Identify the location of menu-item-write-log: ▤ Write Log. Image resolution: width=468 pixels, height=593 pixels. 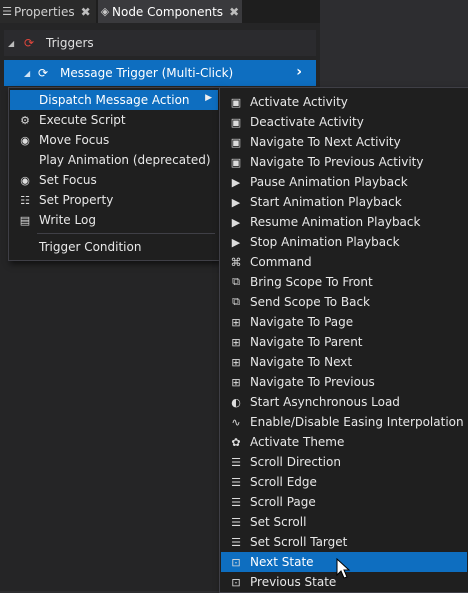
(114, 220).